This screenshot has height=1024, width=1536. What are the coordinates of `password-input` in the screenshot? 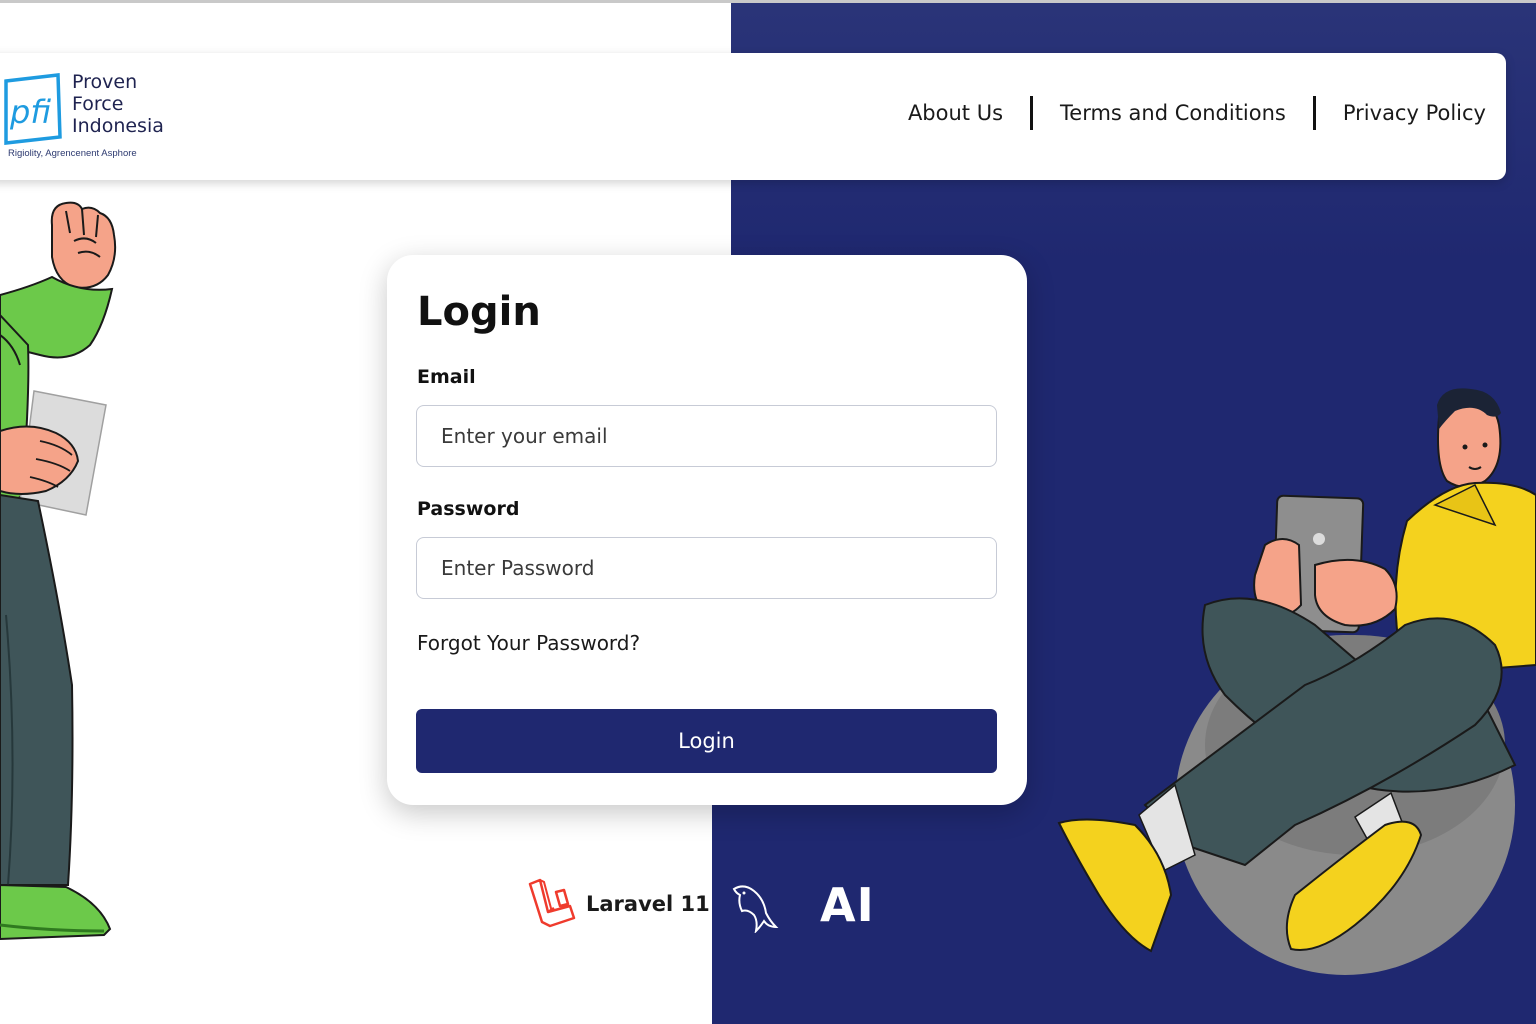 It's located at (706, 568).